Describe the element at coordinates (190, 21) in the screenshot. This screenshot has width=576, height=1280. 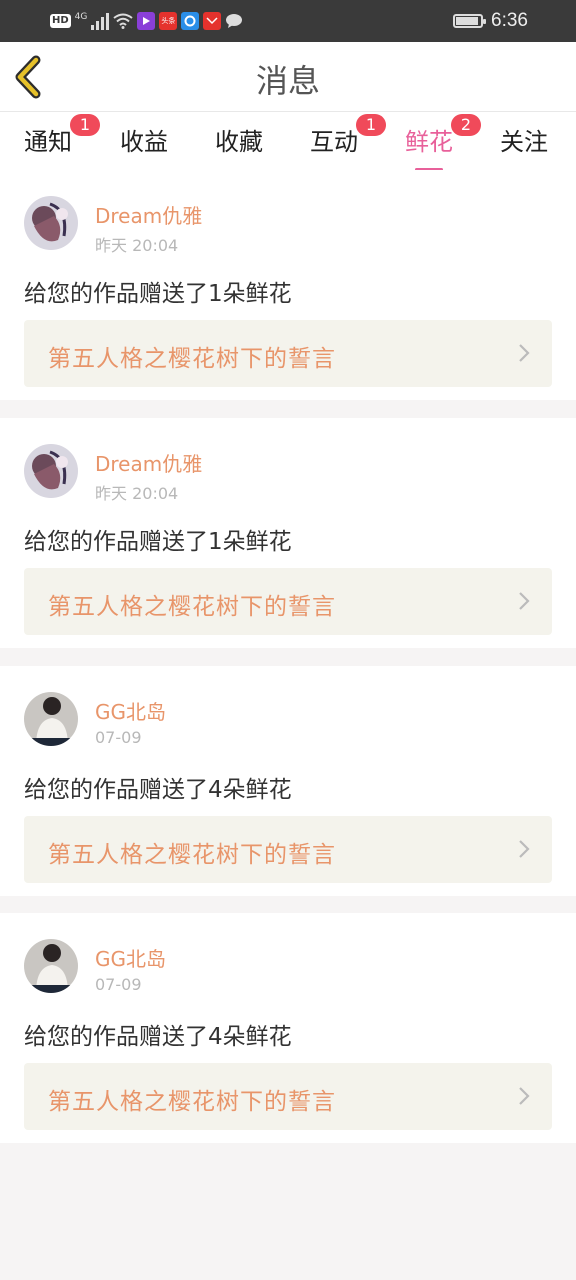
I see `browser-app-icon` at that location.